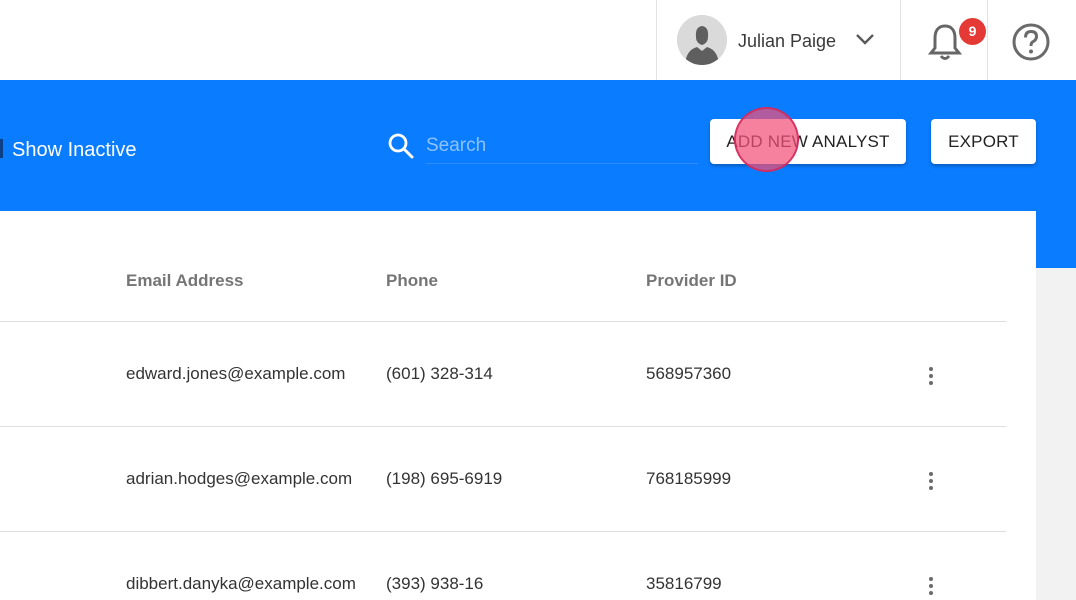 This screenshot has width=1076, height=600. I want to click on top-header: Julian Paige 9, so click(538, 40).